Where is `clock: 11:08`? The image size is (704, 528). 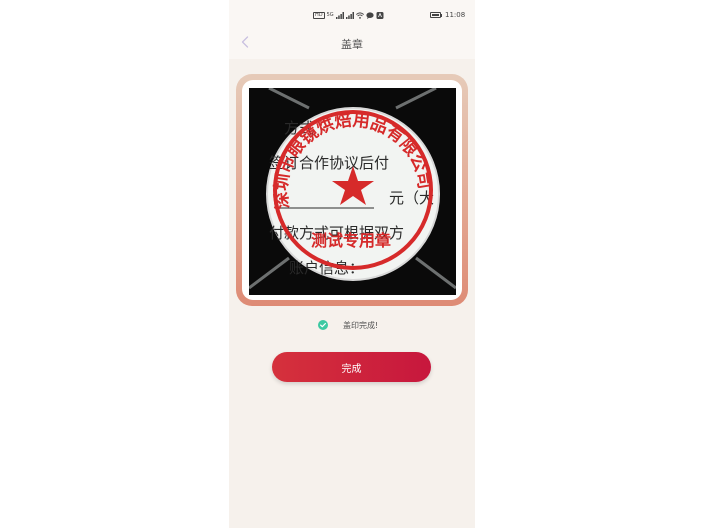 clock: 11:08 is located at coordinates (455, 15).